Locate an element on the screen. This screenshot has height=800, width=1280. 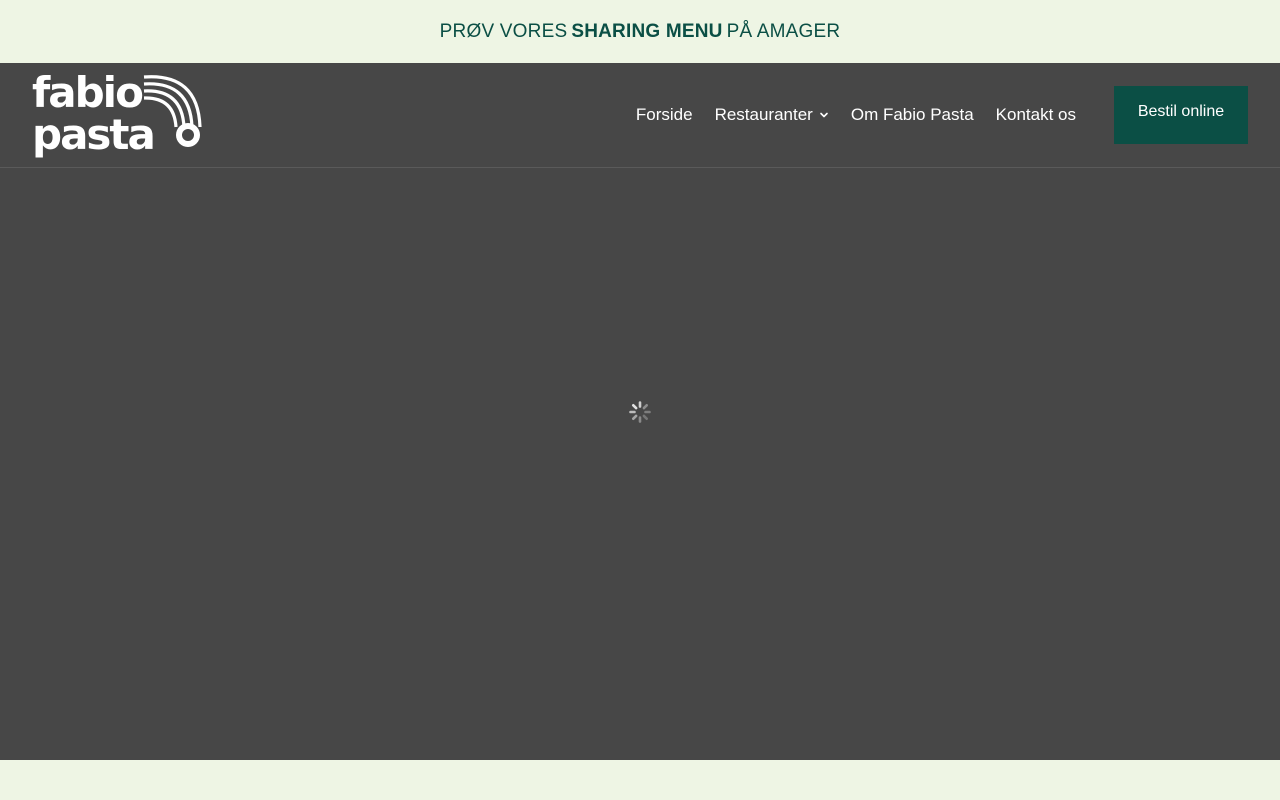
promo-banner: PRØV VORES SHARING MENU PÅ AMAGER is located at coordinates (640, 31).